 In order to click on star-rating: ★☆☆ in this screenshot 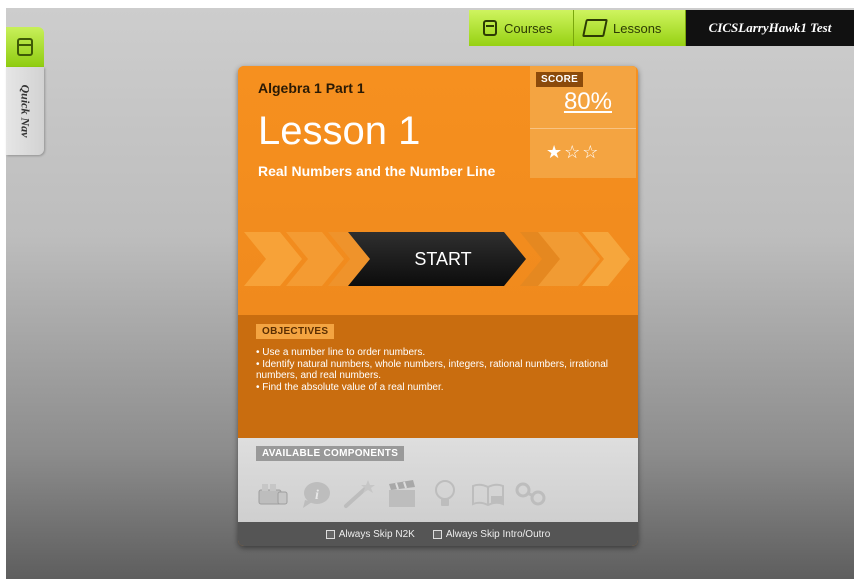, I will do `click(573, 152)`.